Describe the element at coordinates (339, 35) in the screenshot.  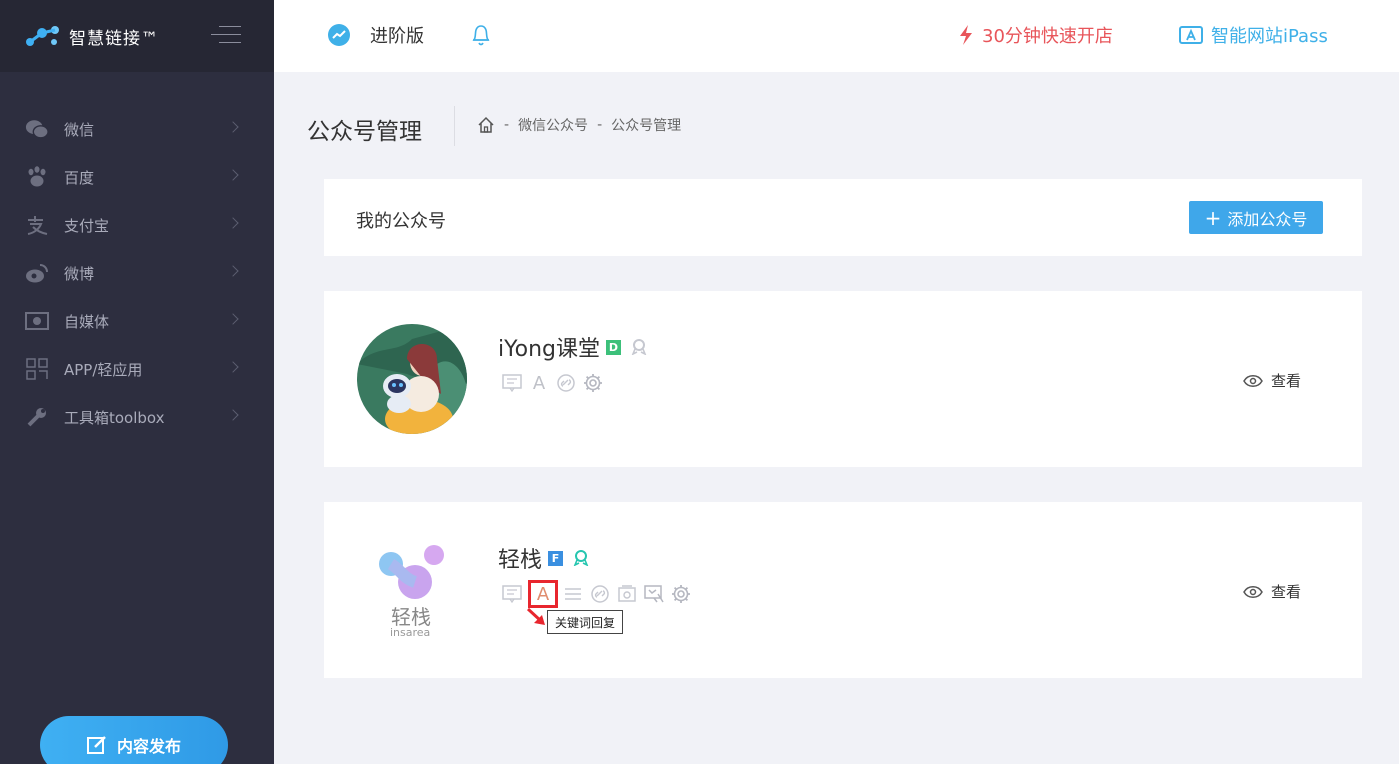
I see `version-chart-icon` at that location.